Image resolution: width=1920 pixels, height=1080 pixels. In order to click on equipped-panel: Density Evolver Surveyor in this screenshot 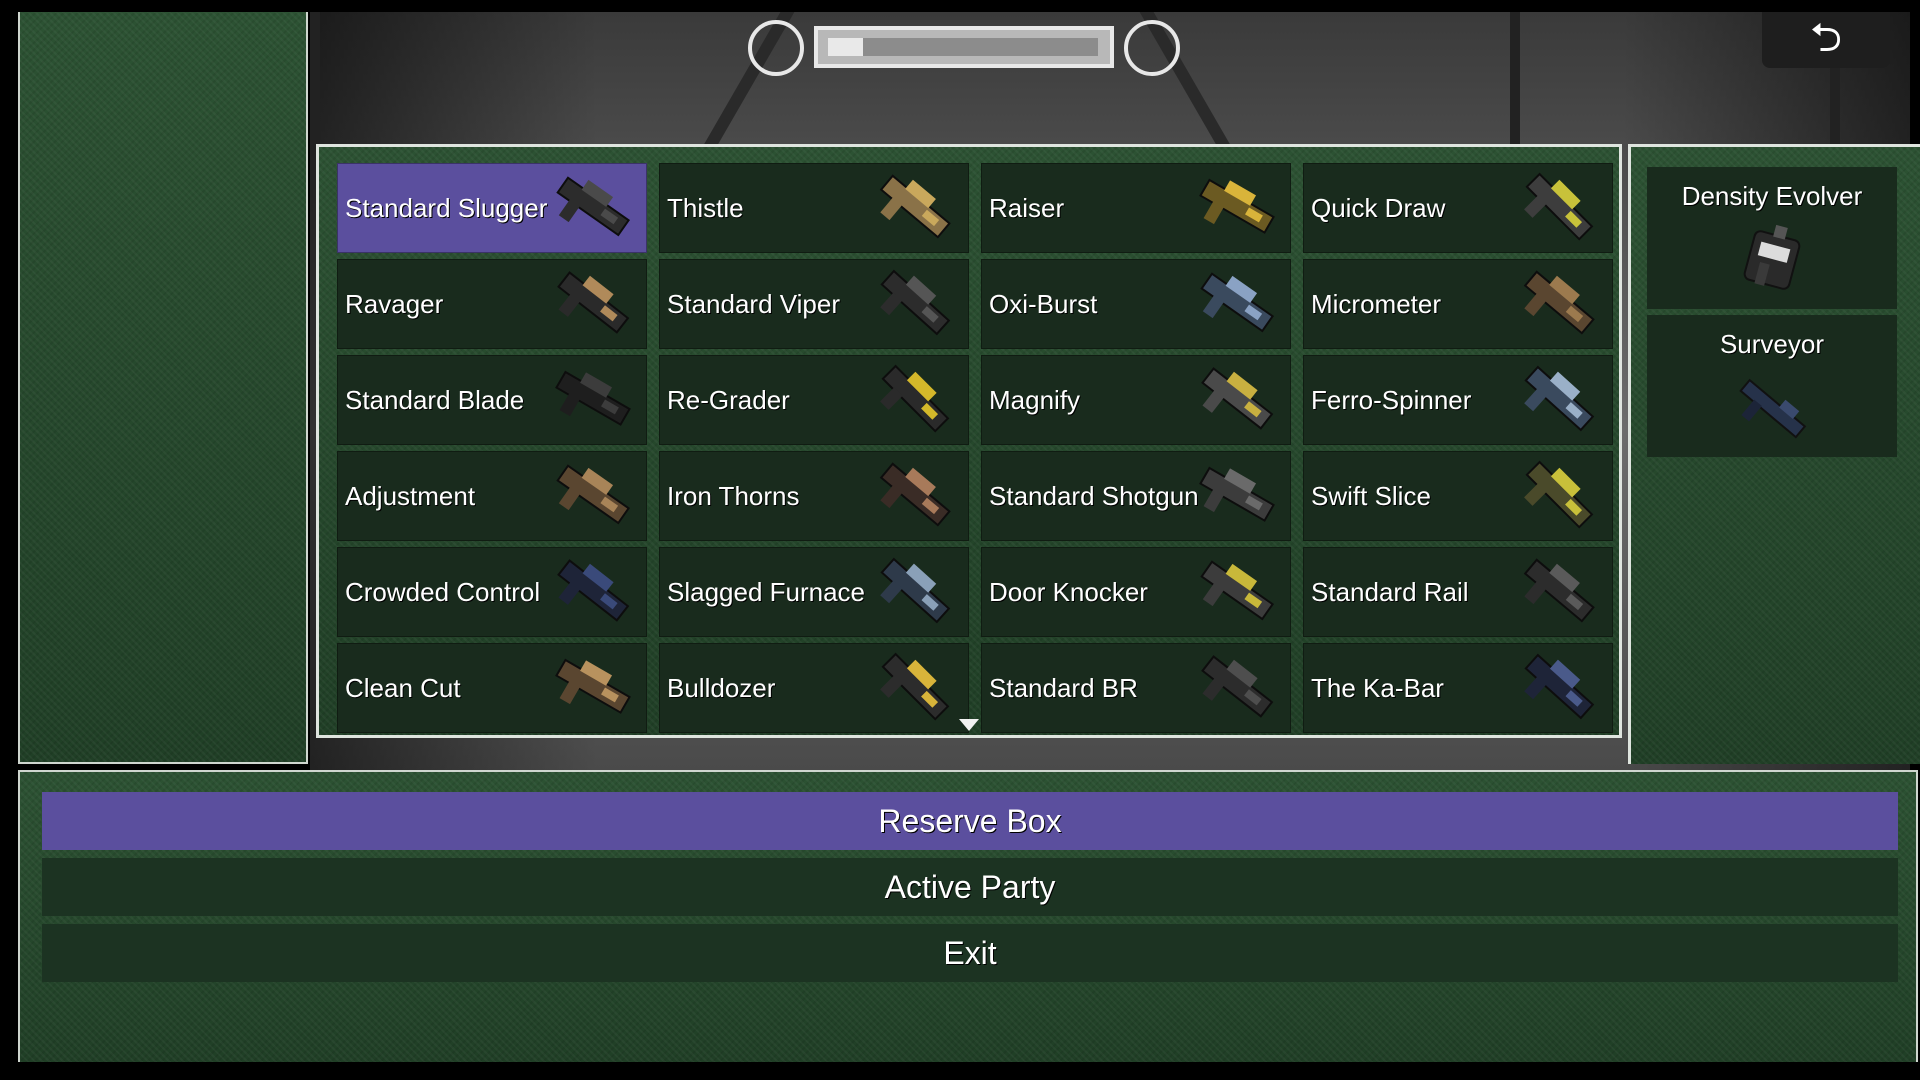, I will do `click(1774, 454)`.